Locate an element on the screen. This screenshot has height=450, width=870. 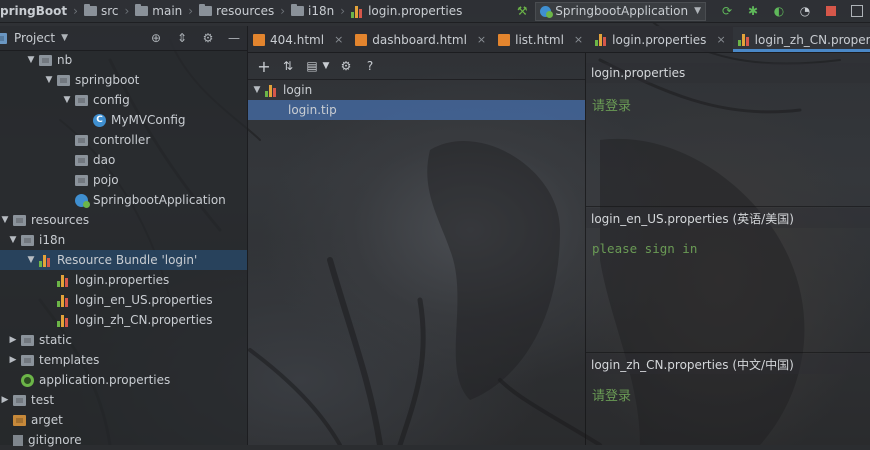
stop-icon is located at coordinates (831, 11).